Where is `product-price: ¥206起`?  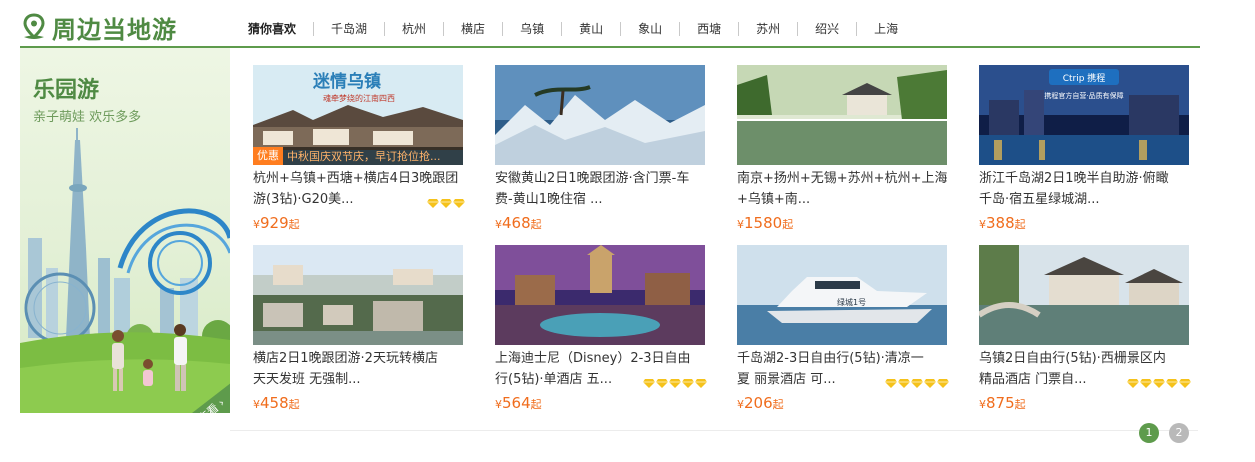
product-price: ¥206起 is located at coordinates (843, 403).